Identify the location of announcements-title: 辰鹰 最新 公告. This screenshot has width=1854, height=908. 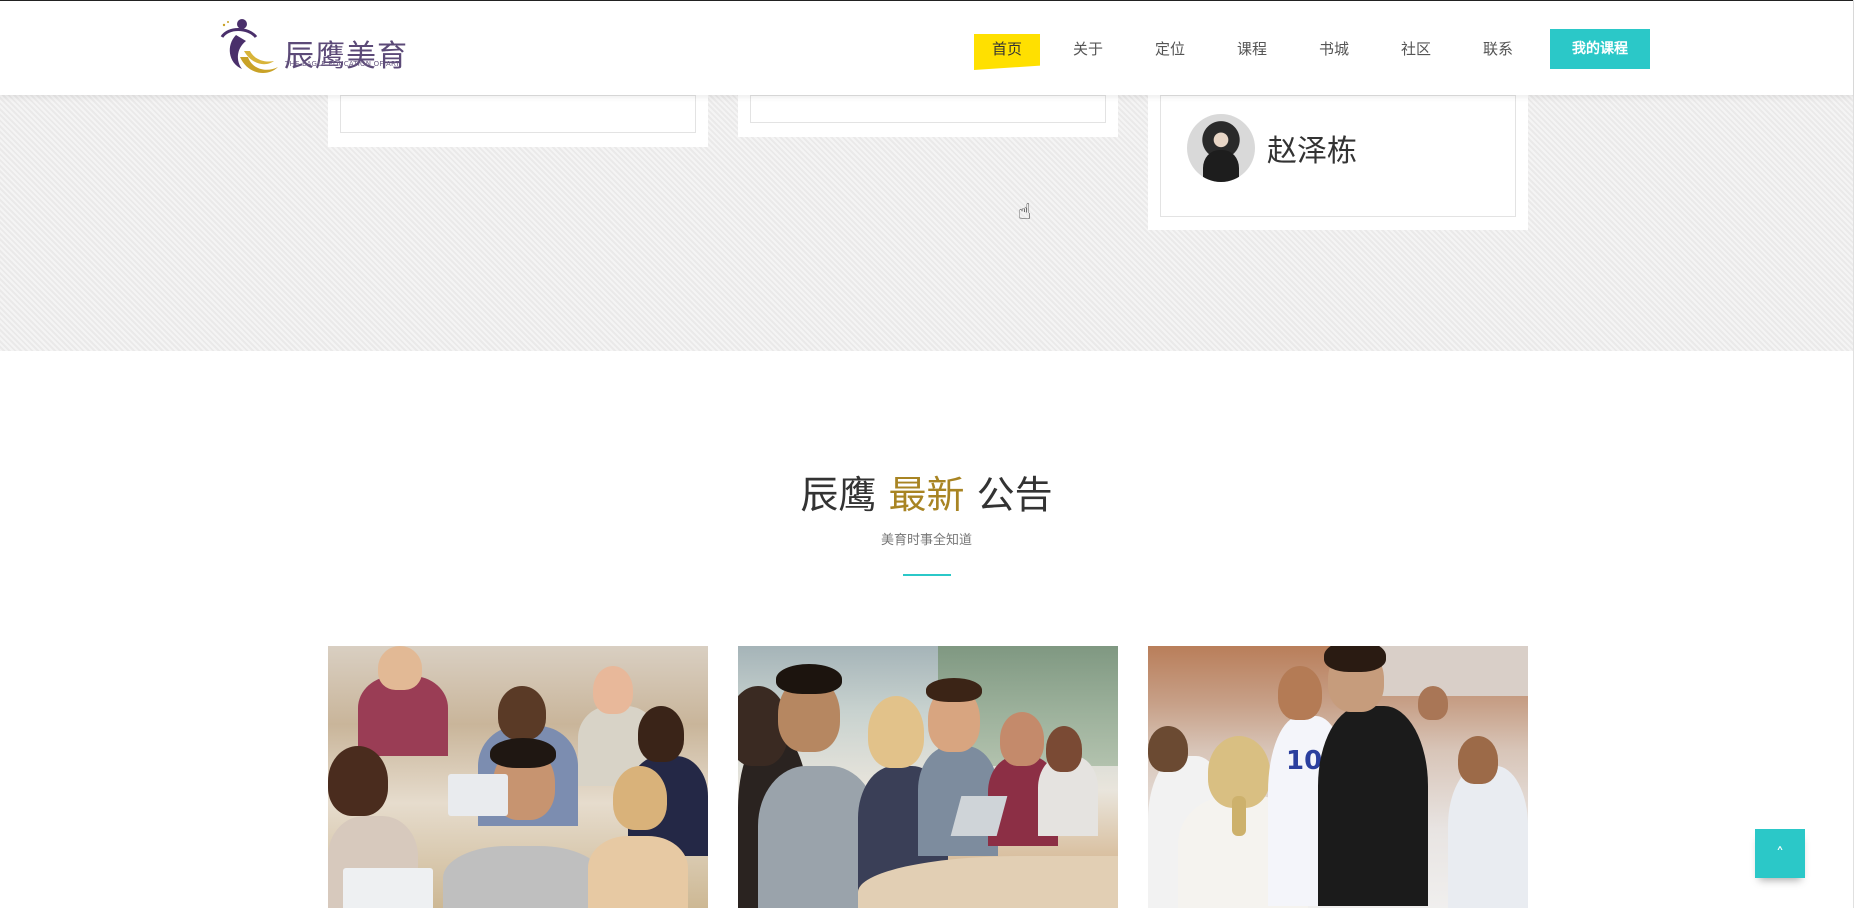
(926, 491).